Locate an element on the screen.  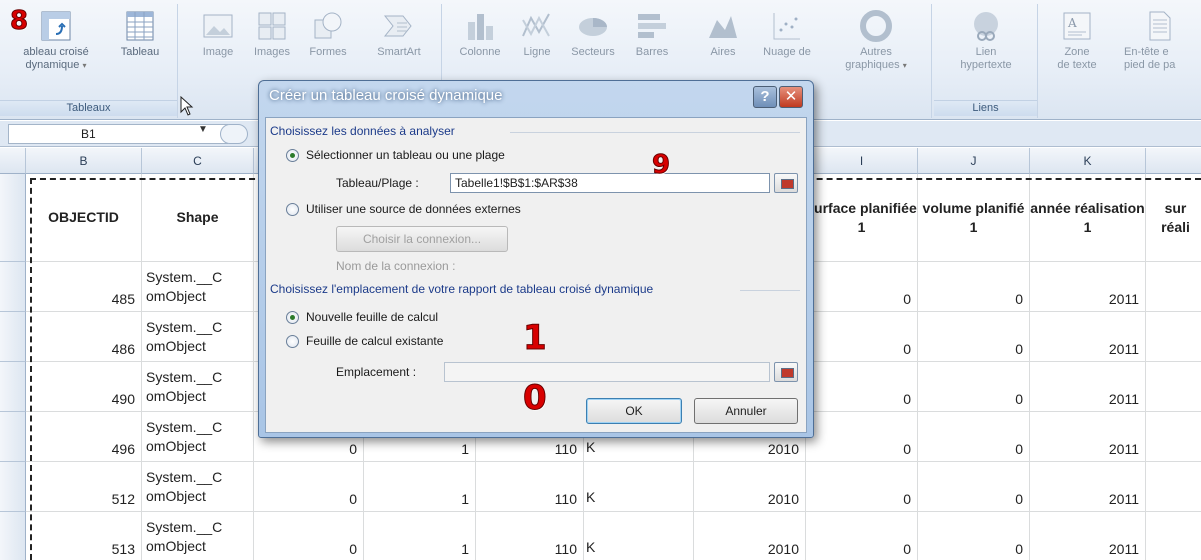
text-box-button: A Zone de texte is located at coordinates (1077, 41).